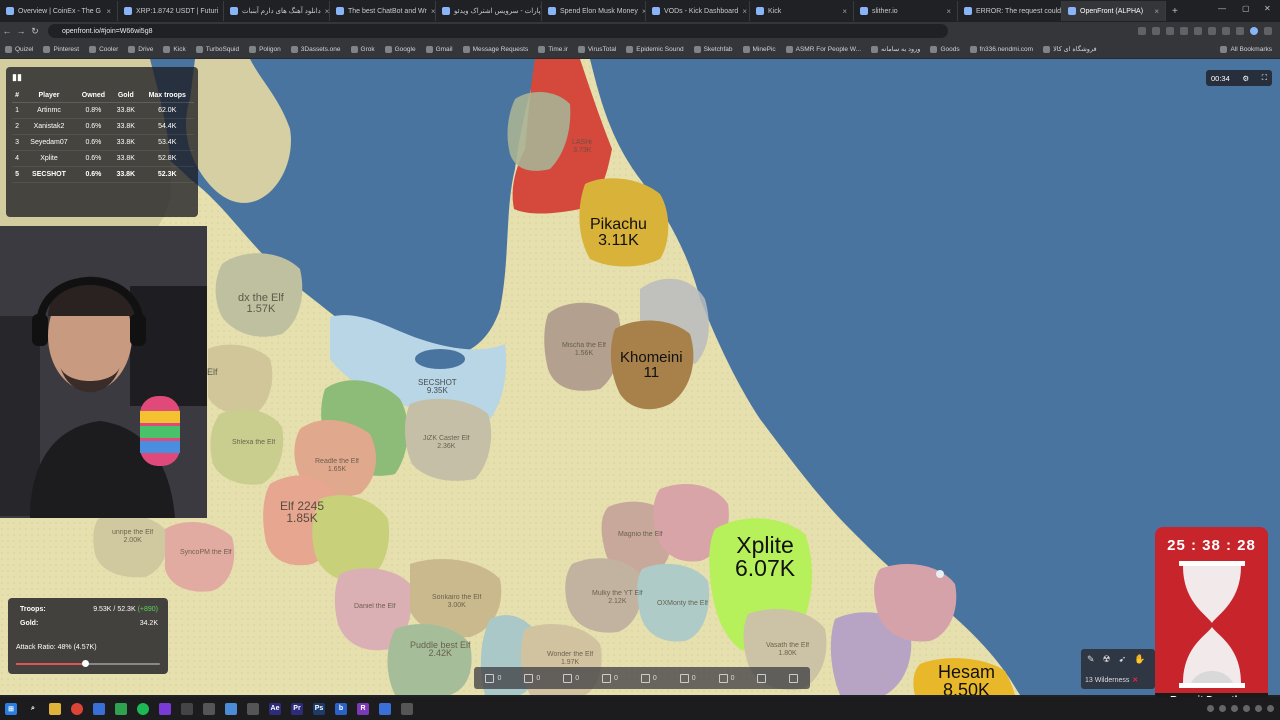 The image size is (1280, 720). What do you see at coordinates (648, 678) in the screenshot?
I see `build-missile-button: 0` at bounding box center [648, 678].